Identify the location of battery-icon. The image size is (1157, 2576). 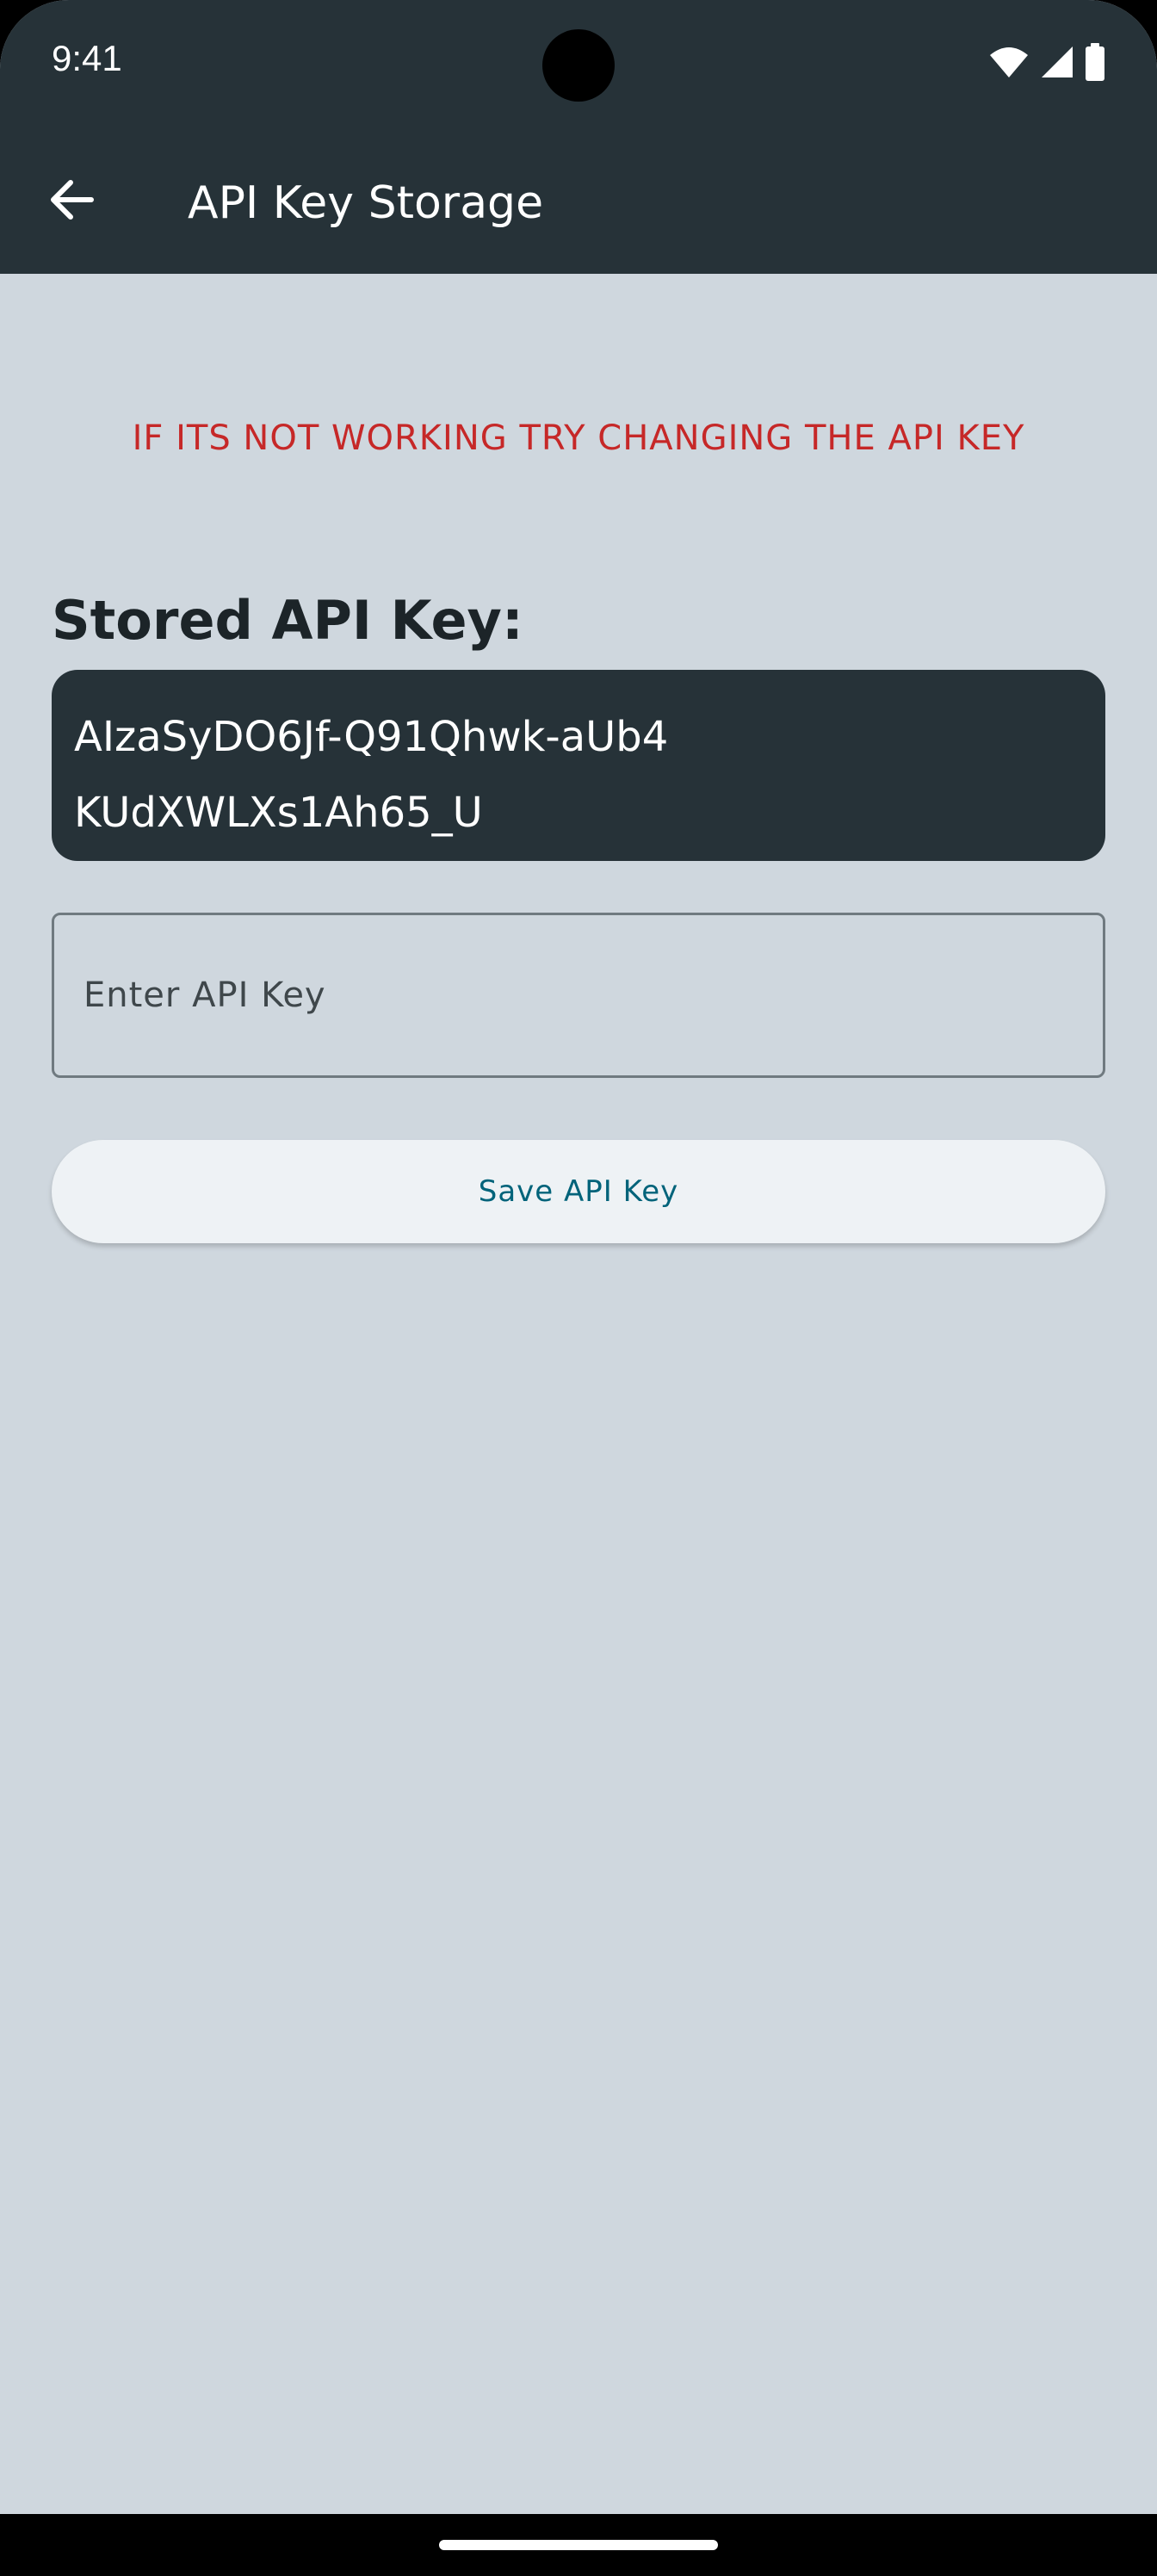
(1095, 62).